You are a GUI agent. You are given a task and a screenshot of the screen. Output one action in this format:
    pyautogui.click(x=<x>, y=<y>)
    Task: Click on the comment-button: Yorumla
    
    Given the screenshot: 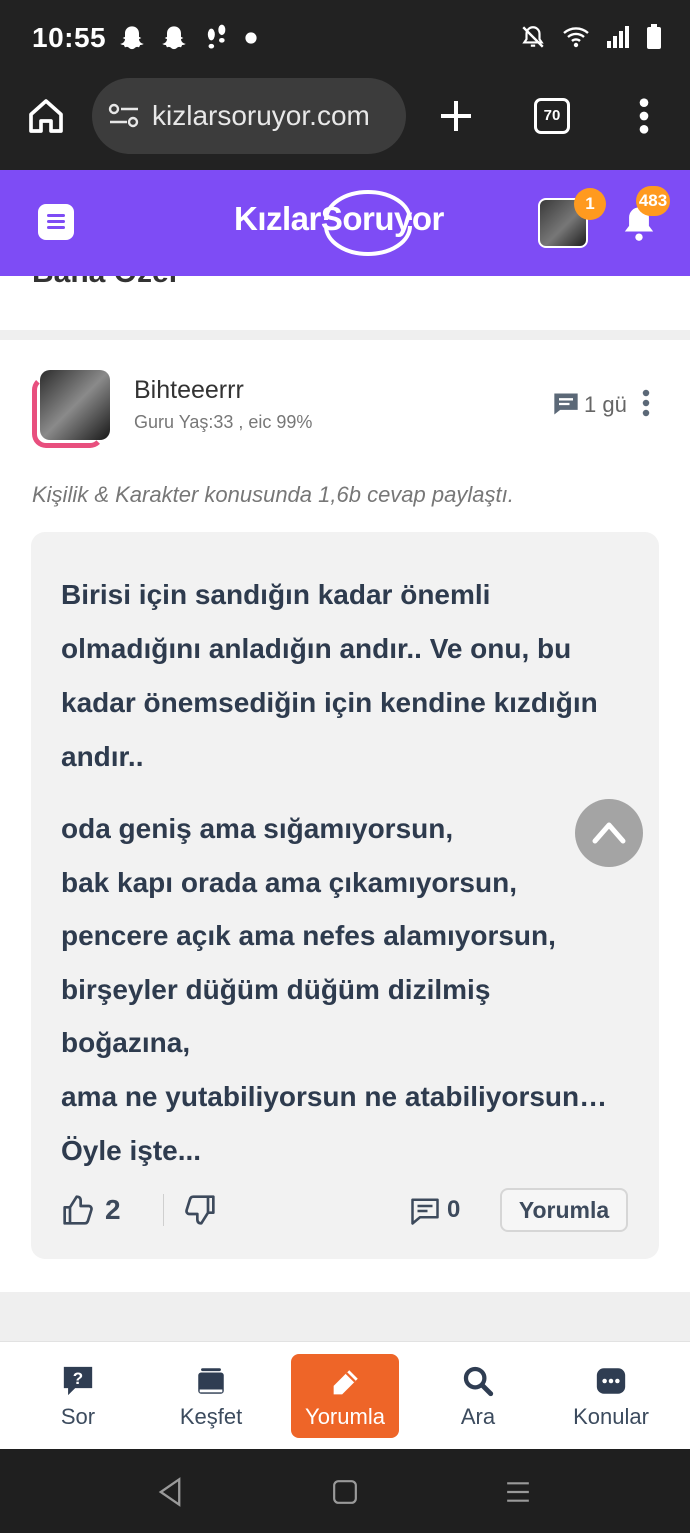 What is the action you would take?
    pyautogui.click(x=564, y=1210)
    